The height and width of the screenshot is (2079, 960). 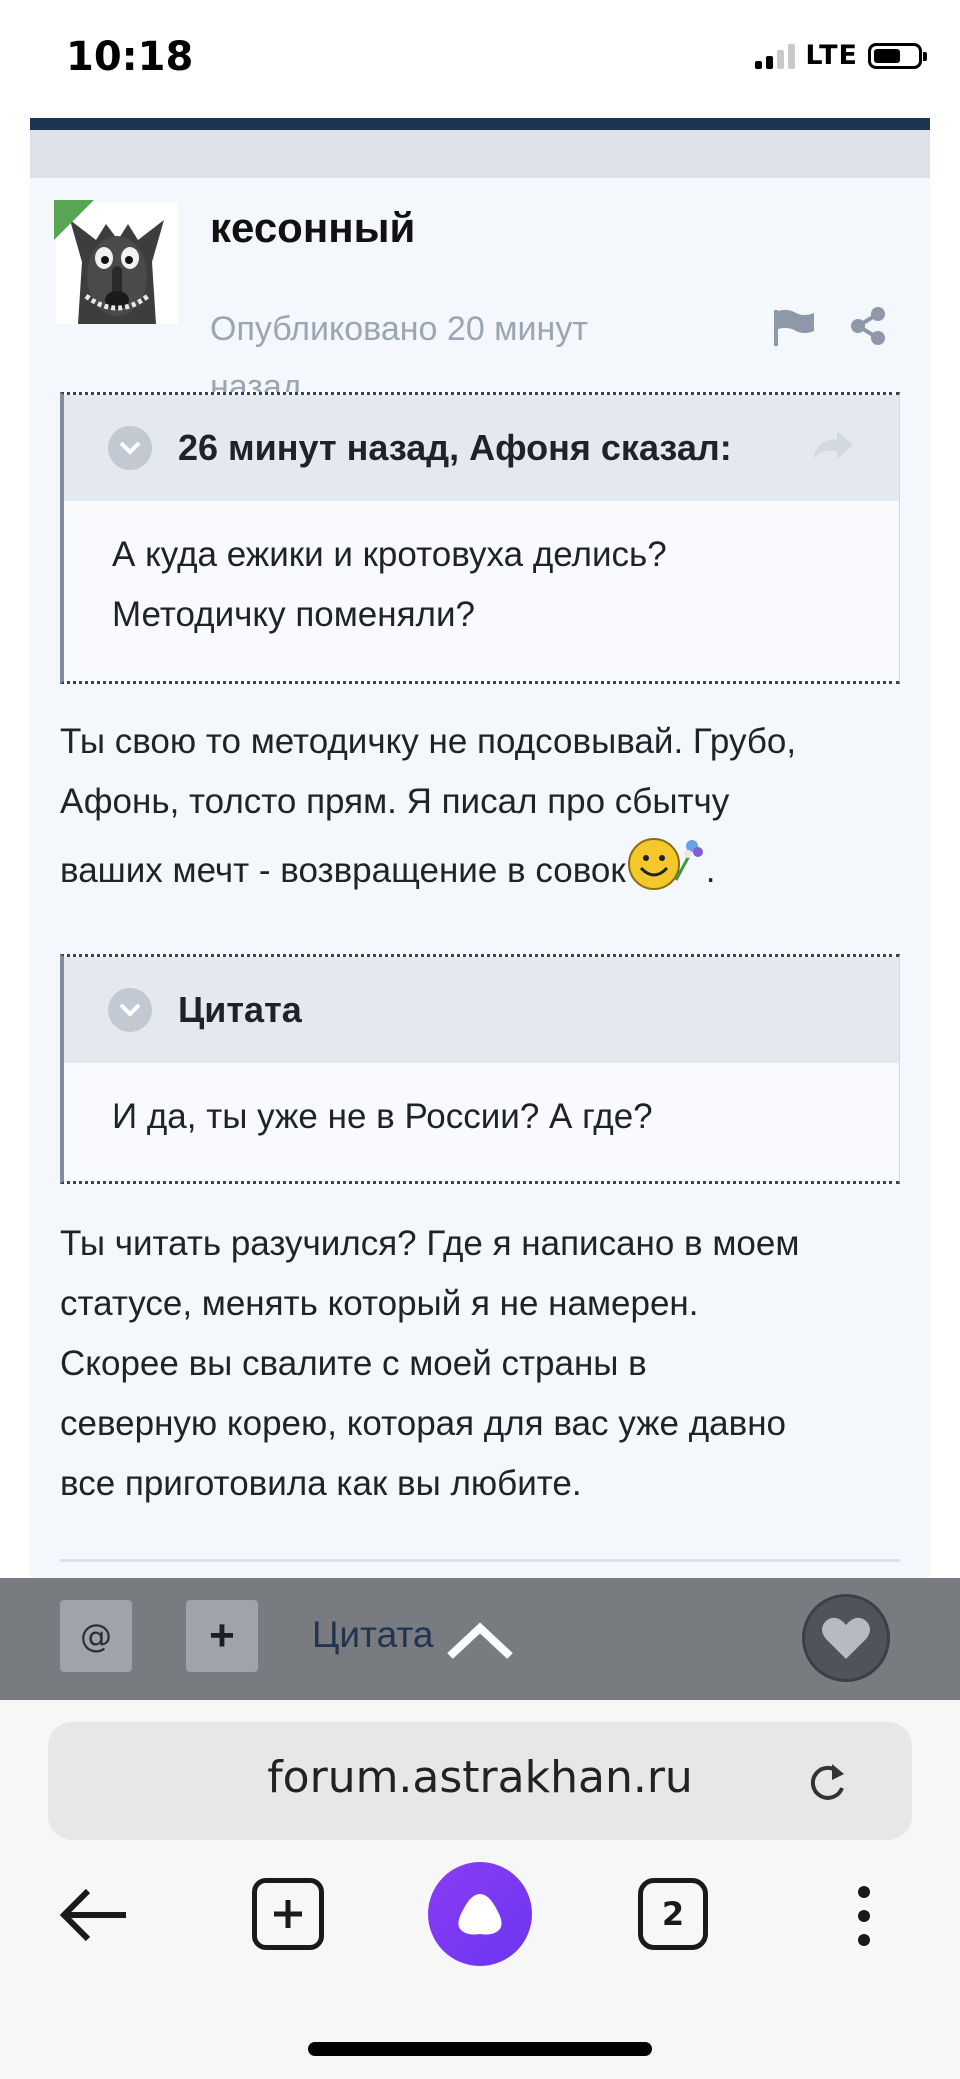 What do you see at coordinates (222, 1636) in the screenshot?
I see `multiquote-button: +` at bounding box center [222, 1636].